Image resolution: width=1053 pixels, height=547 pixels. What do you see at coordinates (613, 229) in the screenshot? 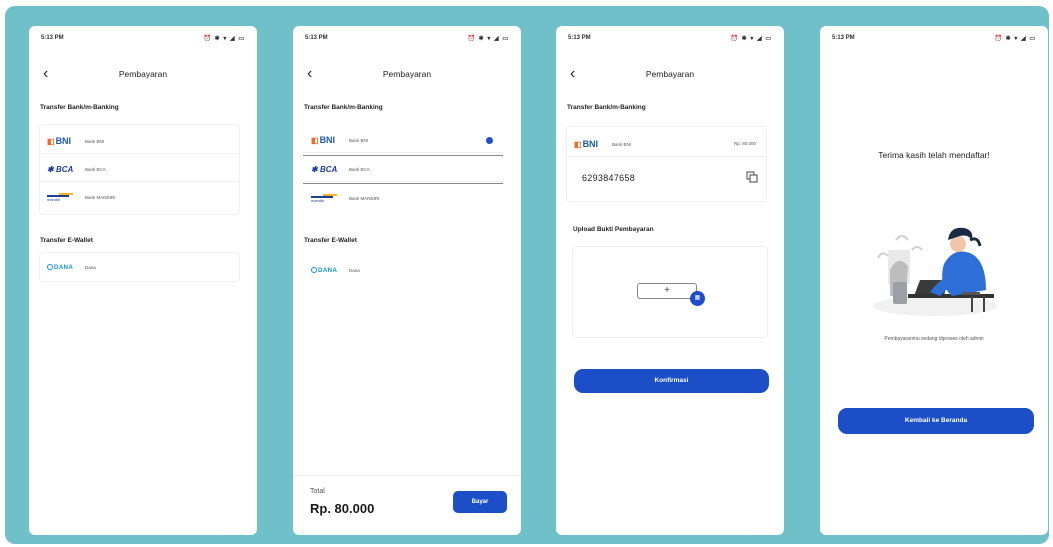
I see `upload-section-label: Upload Bukti Pembayaran` at bounding box center [613, 229].